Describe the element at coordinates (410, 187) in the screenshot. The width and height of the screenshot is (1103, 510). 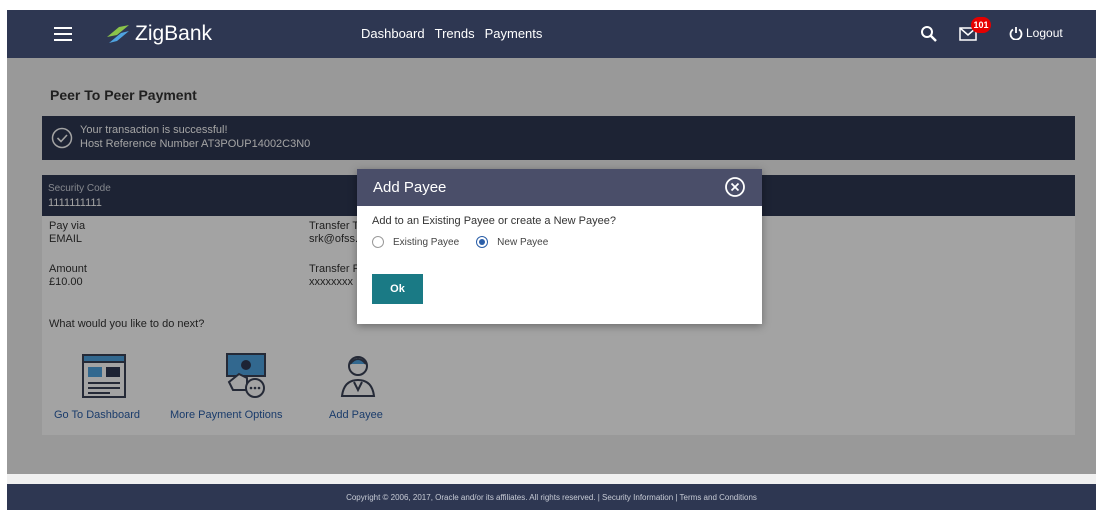
I see `modal-title: Add Payee` at that location.